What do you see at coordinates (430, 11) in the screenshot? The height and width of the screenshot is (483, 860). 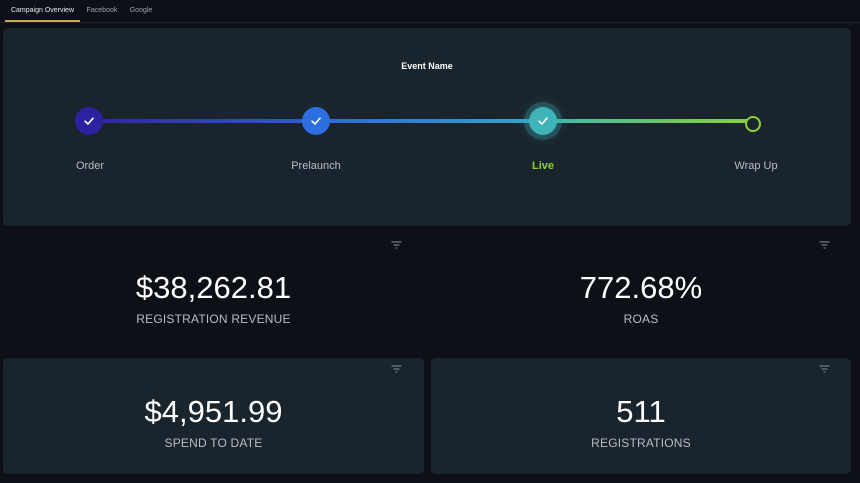 I see `tab-bar: Campaign Overview Facebook Google` at bounding box center [430, 11].